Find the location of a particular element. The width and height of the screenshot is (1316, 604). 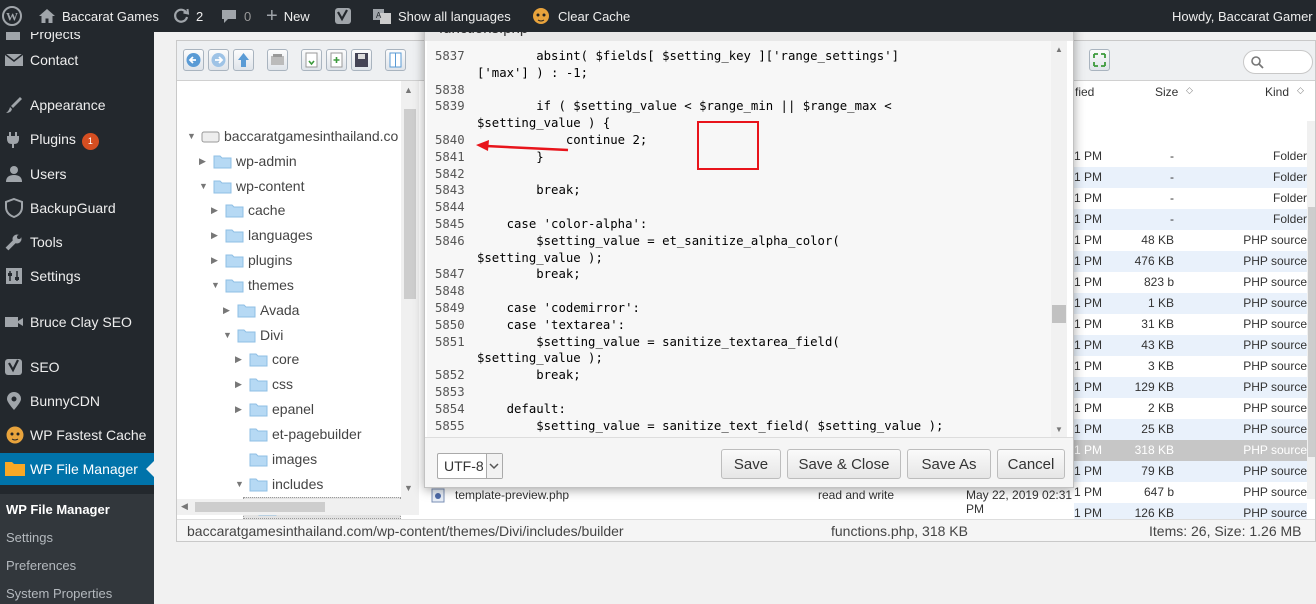

save-button: Save is located at coordinates (751, 464).